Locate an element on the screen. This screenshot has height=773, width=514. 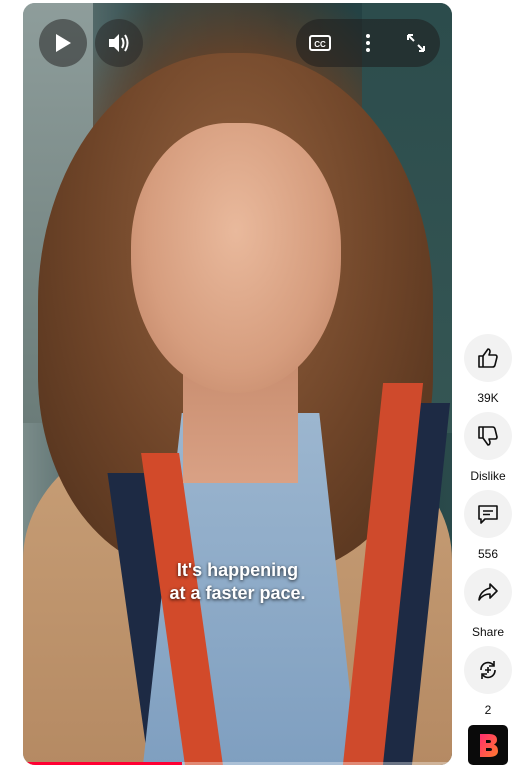
volume-icon is located at coordinates (119, 43).